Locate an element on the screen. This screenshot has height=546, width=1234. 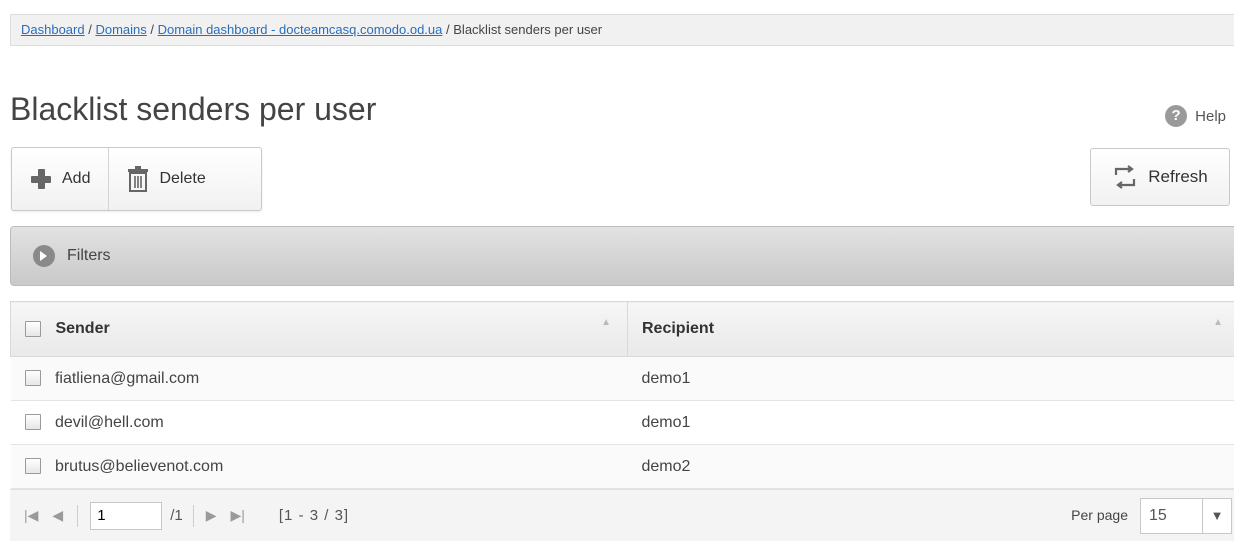
delete-button-label: Delete is located at coordinates (182, 178).